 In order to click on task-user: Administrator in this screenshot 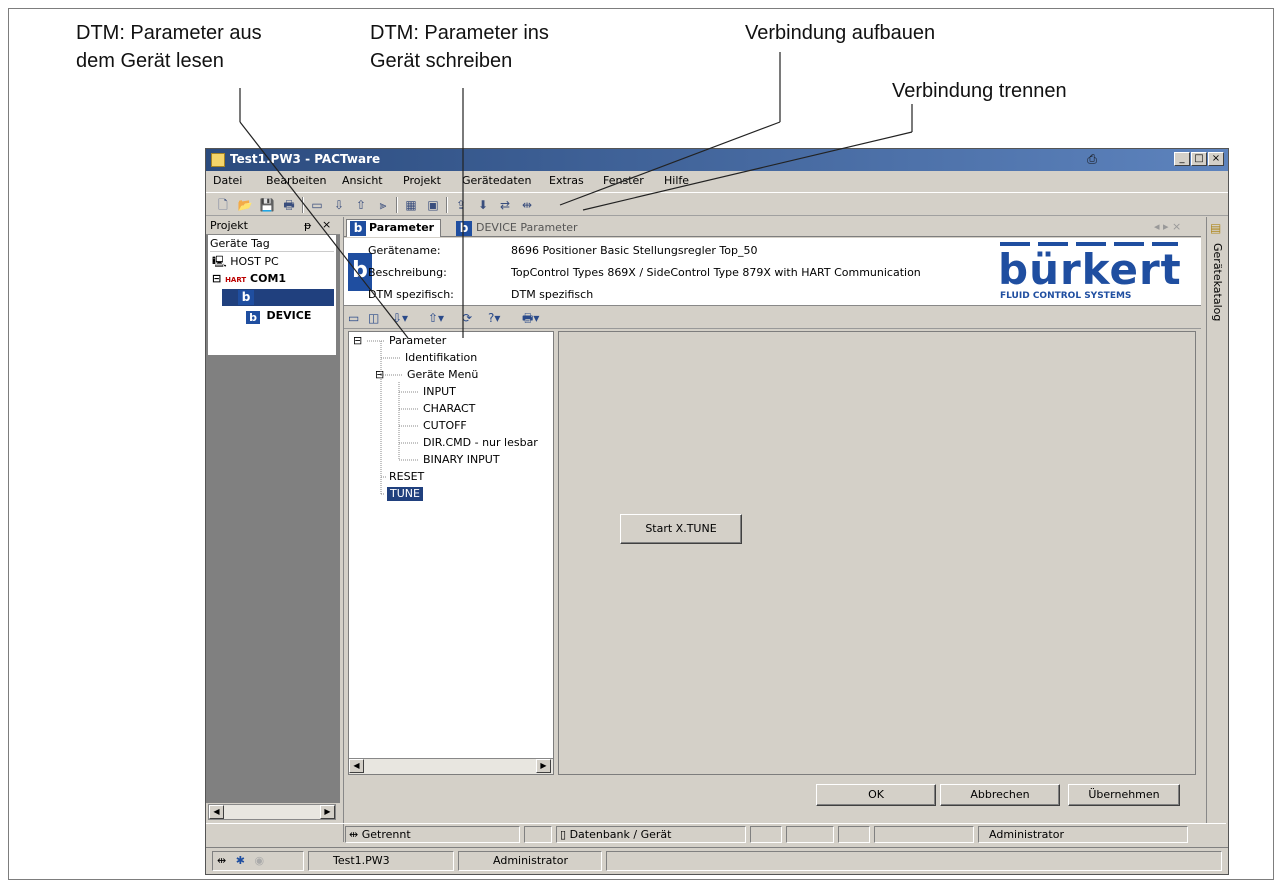, I will do `click(530, 861)`.